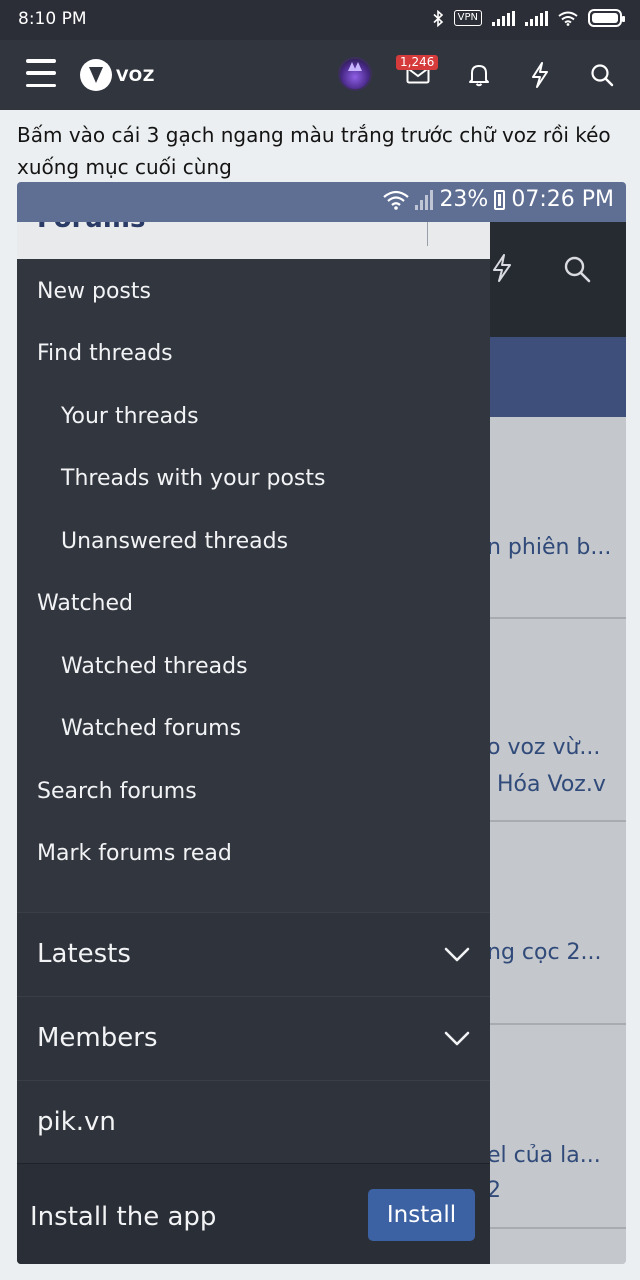 This screenshot has height=1280, width=640. I want to click on vpn-icon: VPN, so click(467, 18).